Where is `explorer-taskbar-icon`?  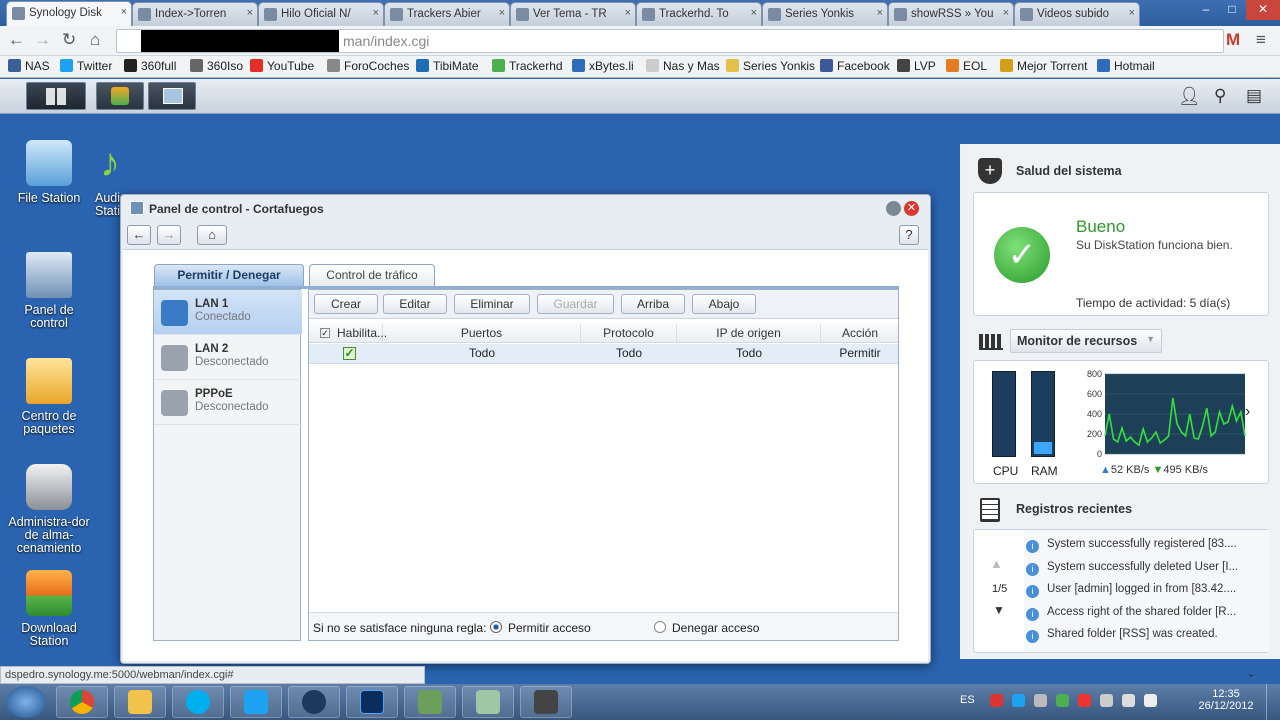
explorer-taskbar-icon is located at coordinates (140, 702).